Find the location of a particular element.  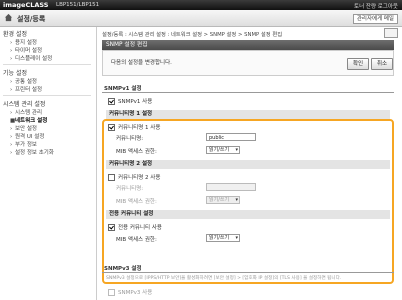

community2-name-label: 커뮤니티명: is located at coordinates (130, 189).